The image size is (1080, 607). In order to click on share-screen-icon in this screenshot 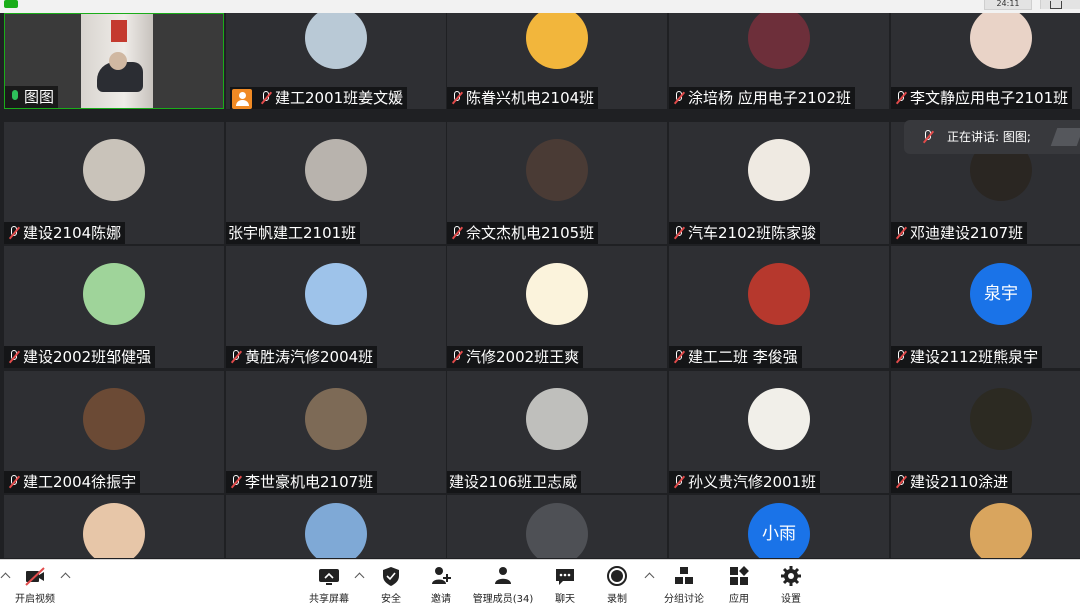, I will do `click(329, 576)`.